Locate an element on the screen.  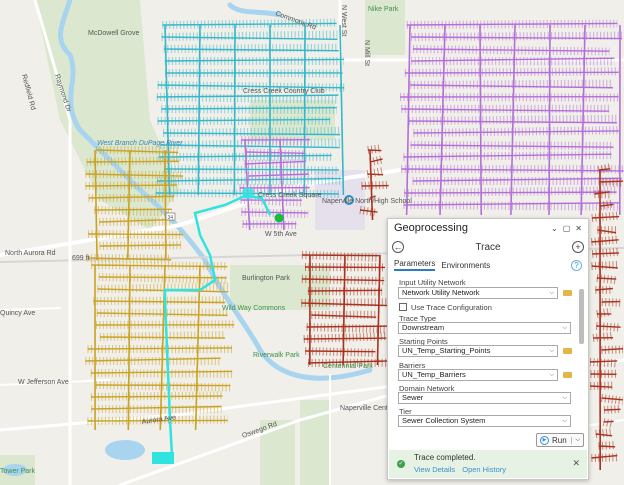
success-check-icon: ✓ is located at coordinates (401, 464).